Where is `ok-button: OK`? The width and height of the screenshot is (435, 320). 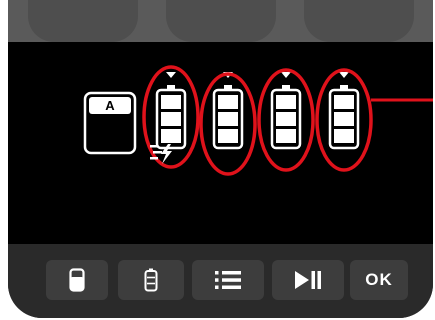 ok-button: OK is located at coordinates (379, 280).